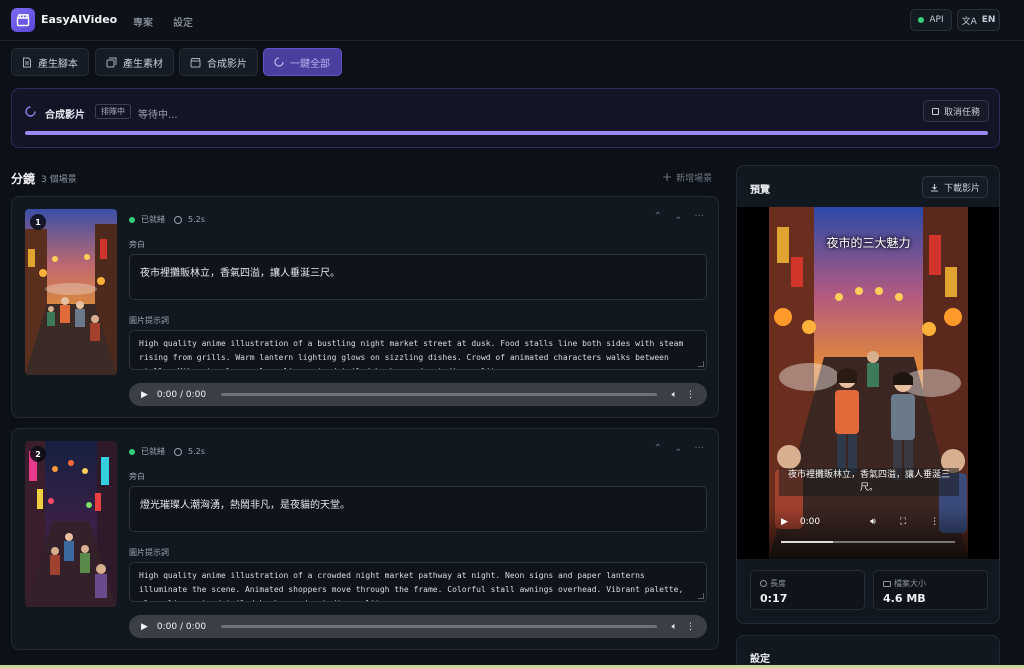 The image size is (1024, 668). I want to click on clapperboard-logo-icon, so click(23, 20).